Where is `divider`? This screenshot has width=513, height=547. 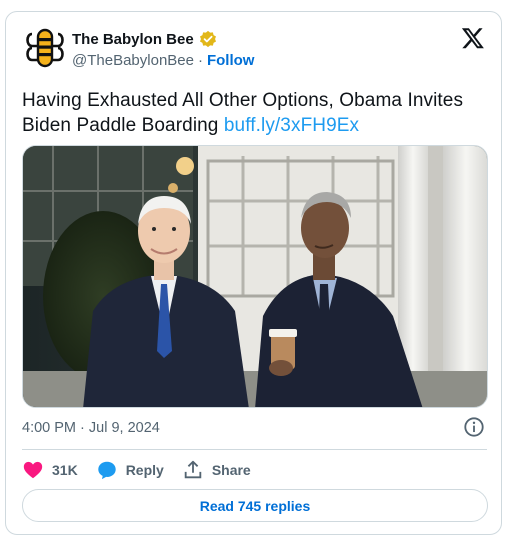 divider is located at coordinates (254, 449).